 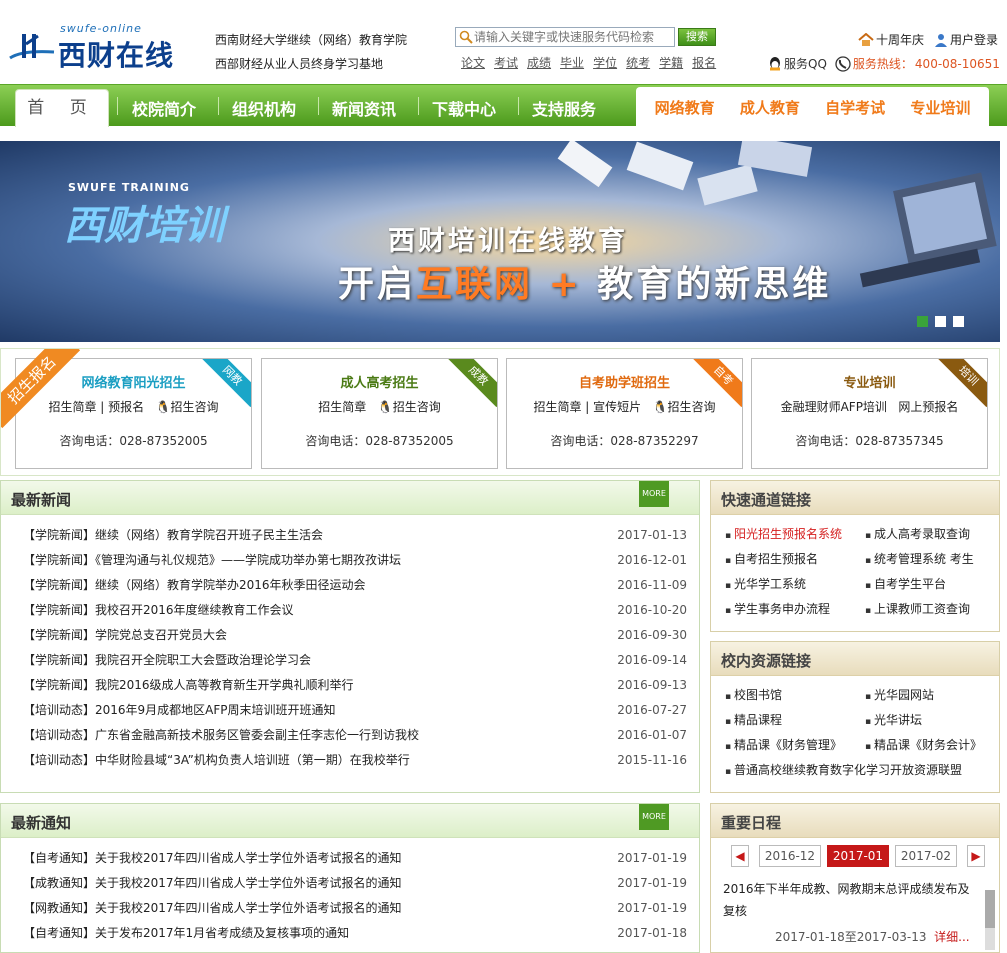 What do you see at coordinates (355, 609) in the screenshot?
I see `list-item: 【学院新闻】我校召开2016年度继续教育工作会议 2016-10-20` at bounding box center [355, 609].